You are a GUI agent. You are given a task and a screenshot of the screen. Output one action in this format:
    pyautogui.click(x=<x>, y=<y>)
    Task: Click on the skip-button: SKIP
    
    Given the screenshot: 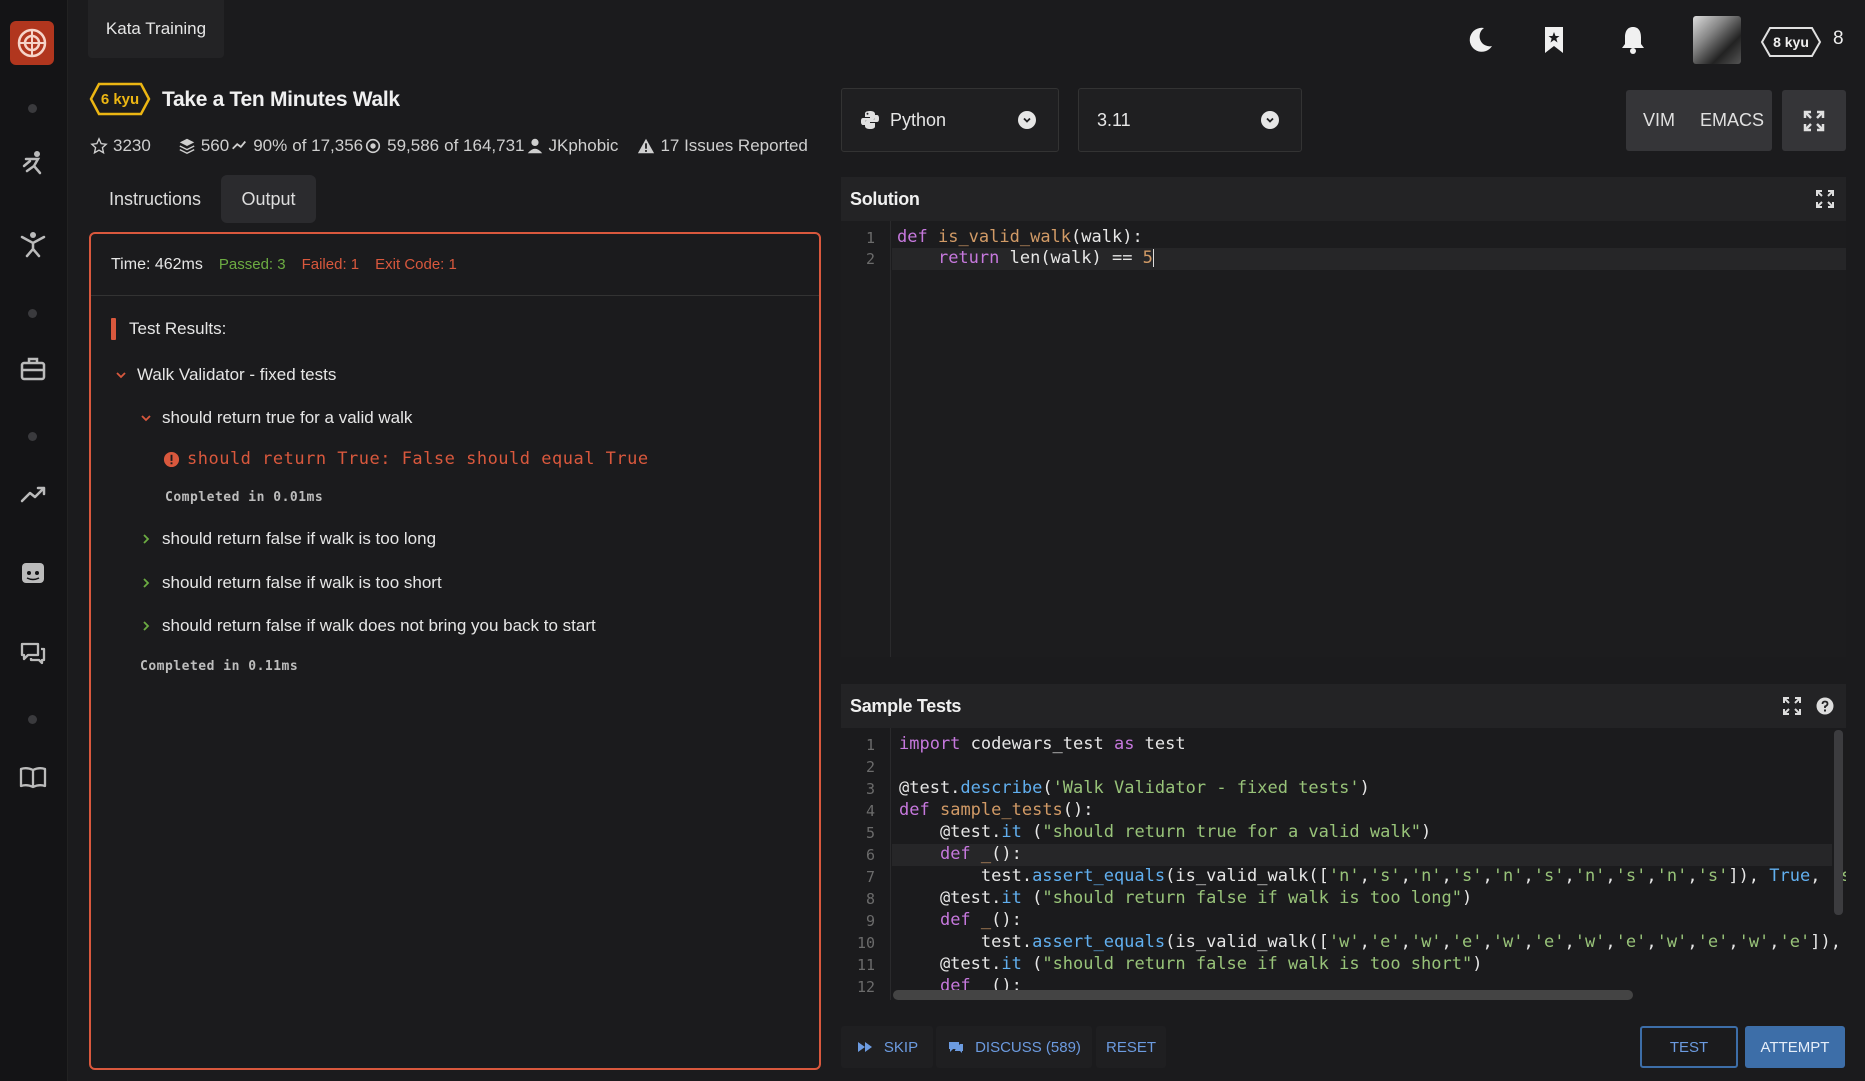 What is the action you would take?
    pyautogui.click(x=887, y=1047)
    